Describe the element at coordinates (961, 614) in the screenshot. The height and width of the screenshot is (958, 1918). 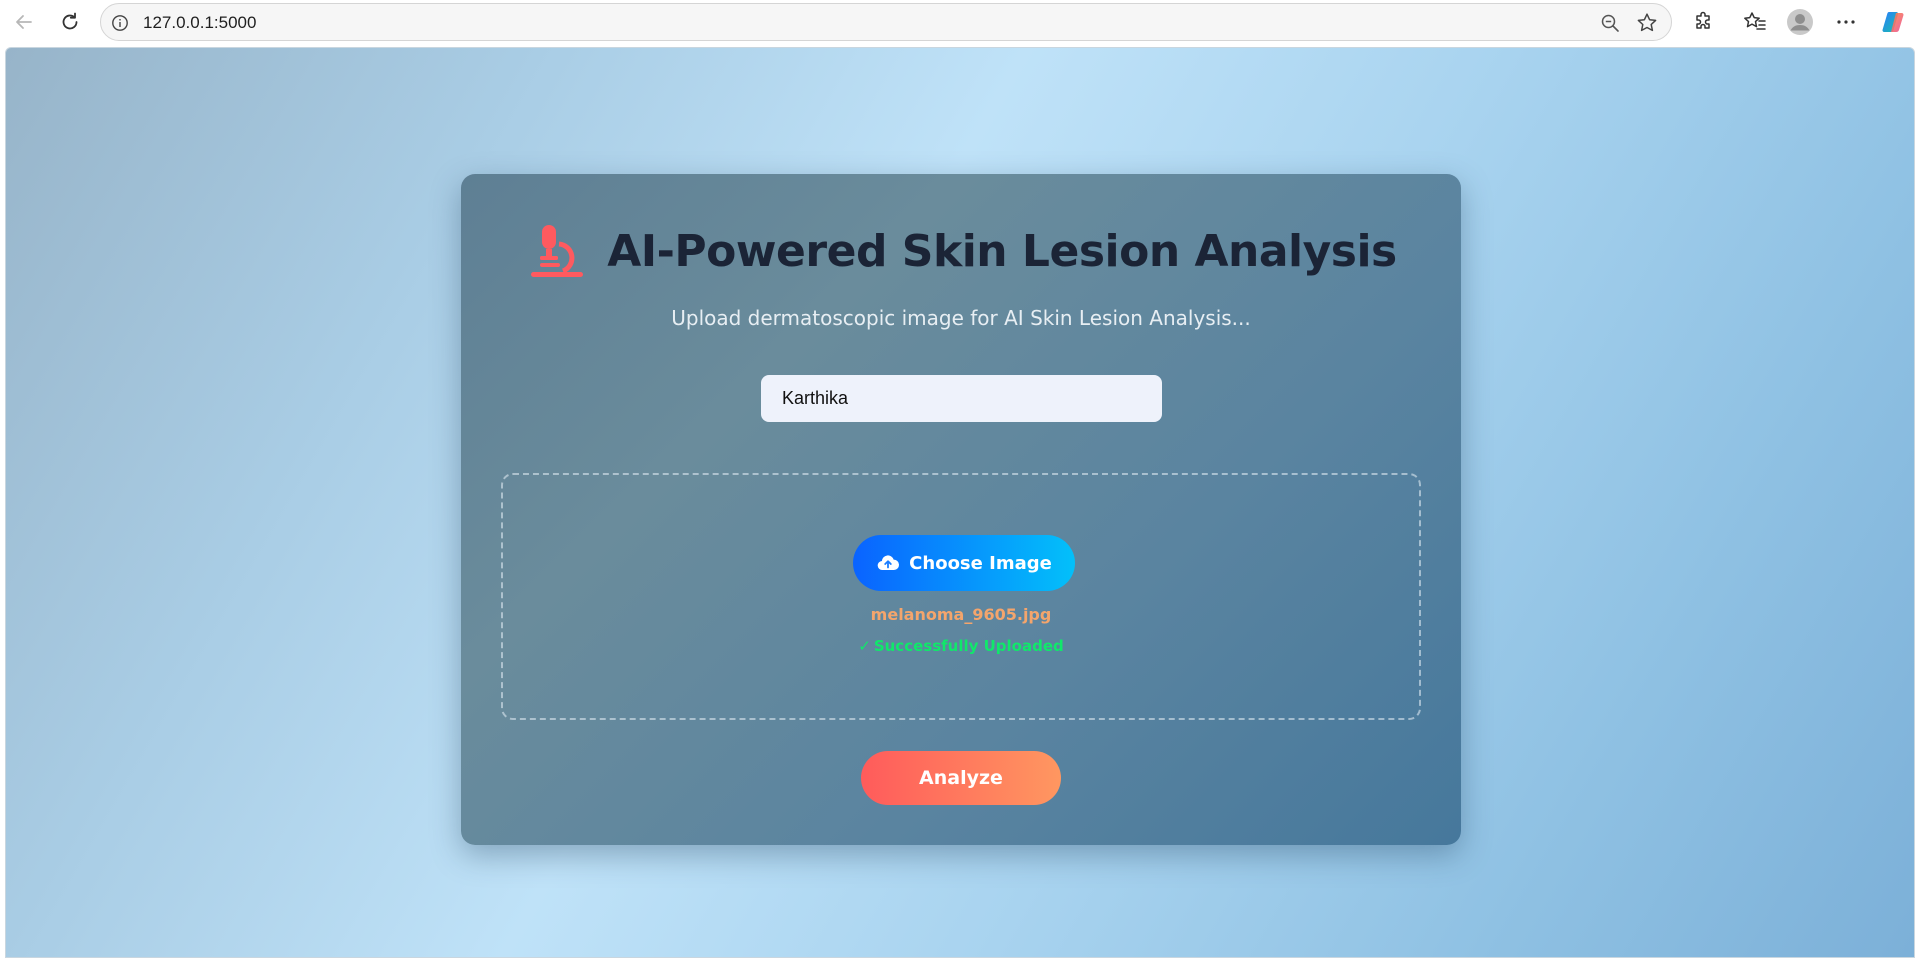
I see `selected-file-name: melanoma_9605.jpg` at that location.